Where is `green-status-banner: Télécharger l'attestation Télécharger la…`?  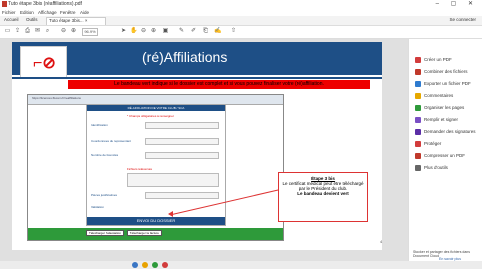 green-status-banner: Télécharger l'attestation Télécharger la… is located at coordinates (155, 234).